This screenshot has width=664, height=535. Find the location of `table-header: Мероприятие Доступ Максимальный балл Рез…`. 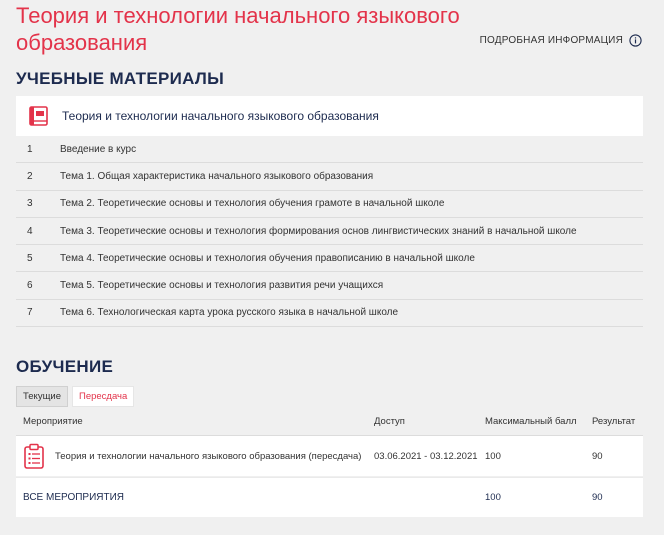

table-header: Мероприятие Доступ Максимальный балл Рез… is located at coordinates (329, 422).